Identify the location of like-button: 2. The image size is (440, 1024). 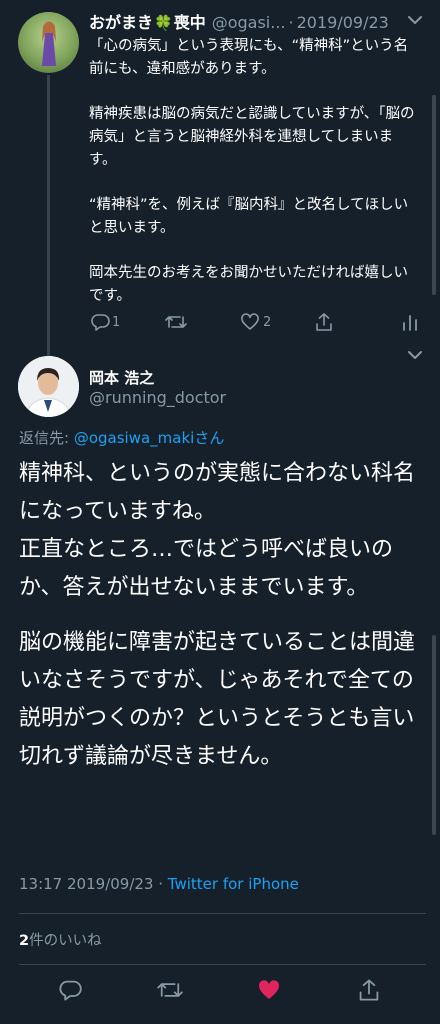
(255, 322).